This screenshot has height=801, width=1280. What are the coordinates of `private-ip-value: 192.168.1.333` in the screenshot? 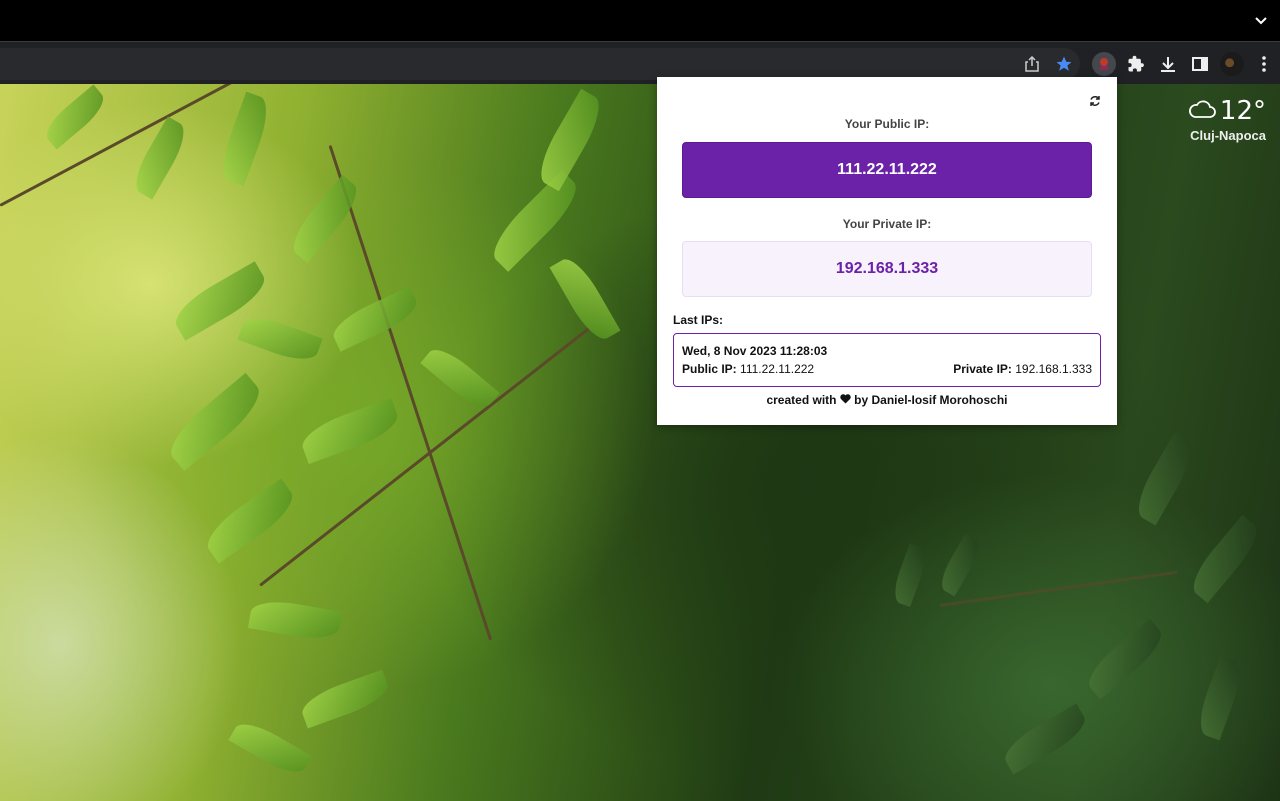 It's located at (887, 269).